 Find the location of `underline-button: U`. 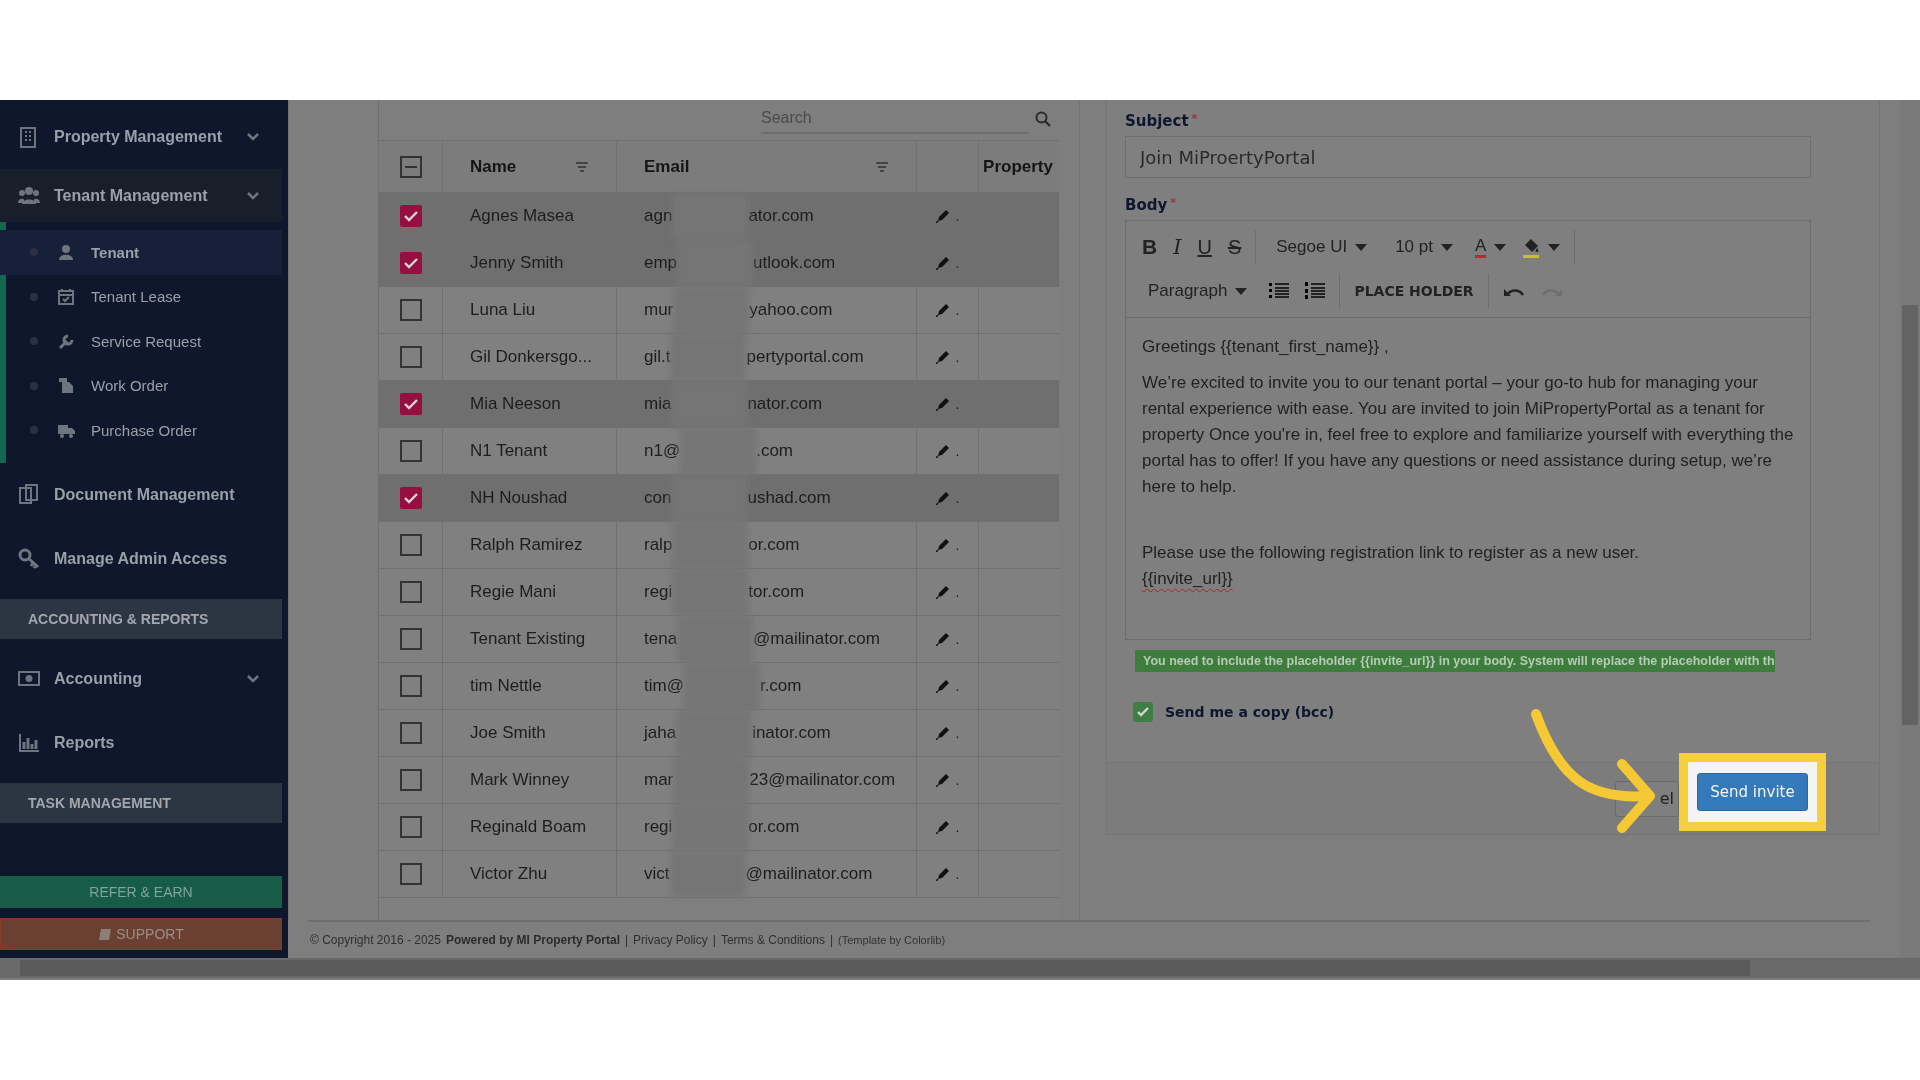

underline-button: U is located at coordinates (1204, 247).